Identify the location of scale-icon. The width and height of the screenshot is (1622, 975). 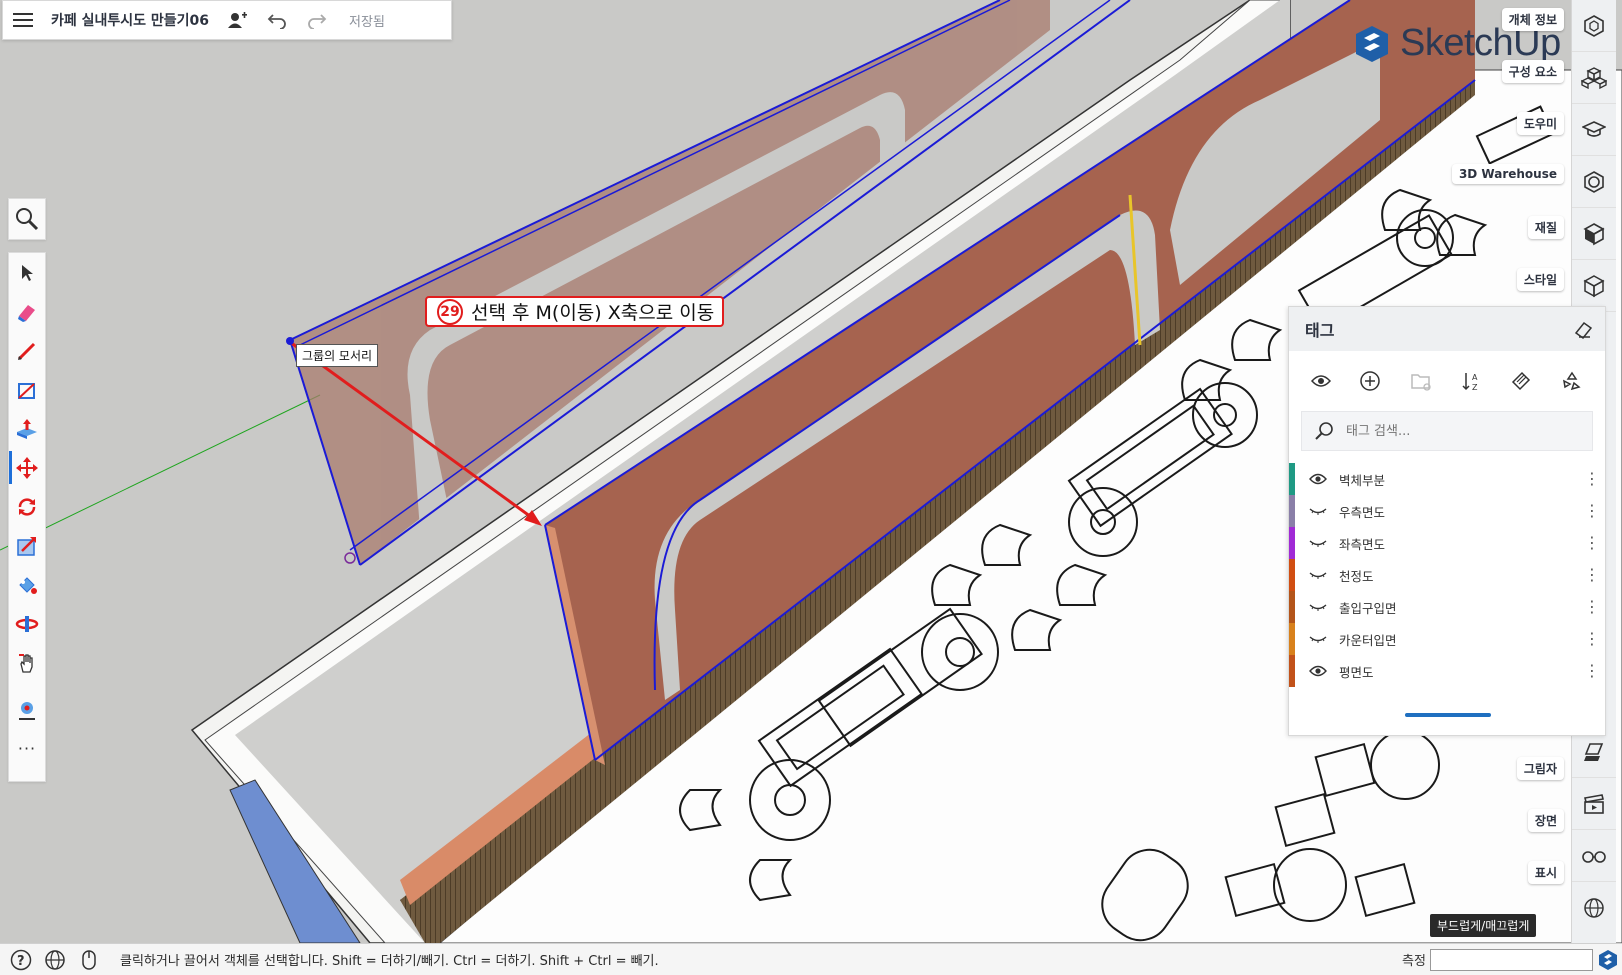
(26, 546).